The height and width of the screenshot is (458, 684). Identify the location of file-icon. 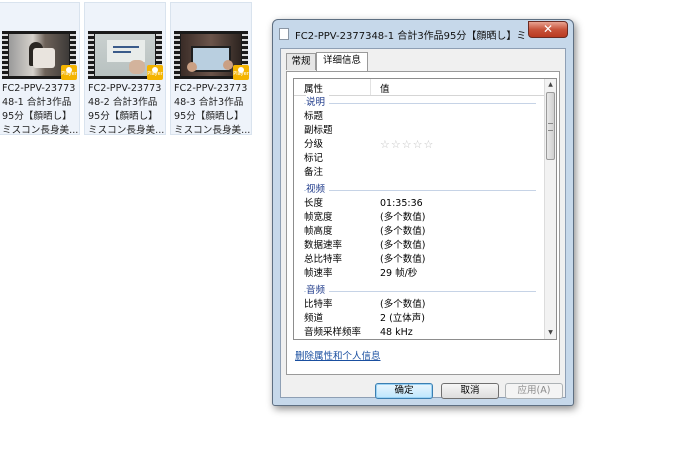
(284, 34).